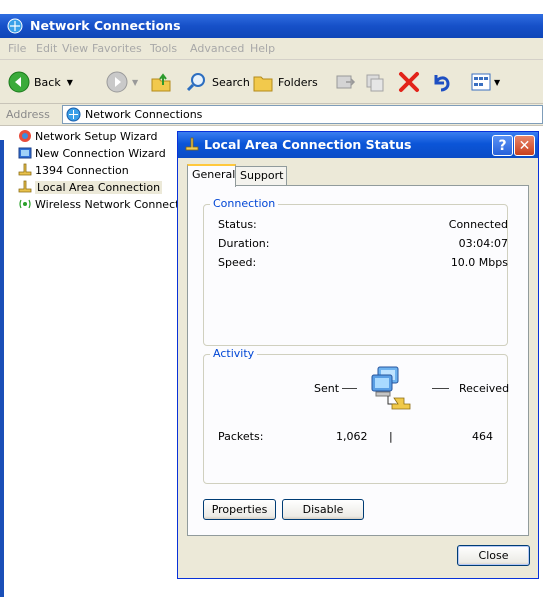 The height and width of the screenshot is (597, 543). I want to click on status-value: Connected, so click(478, 224).